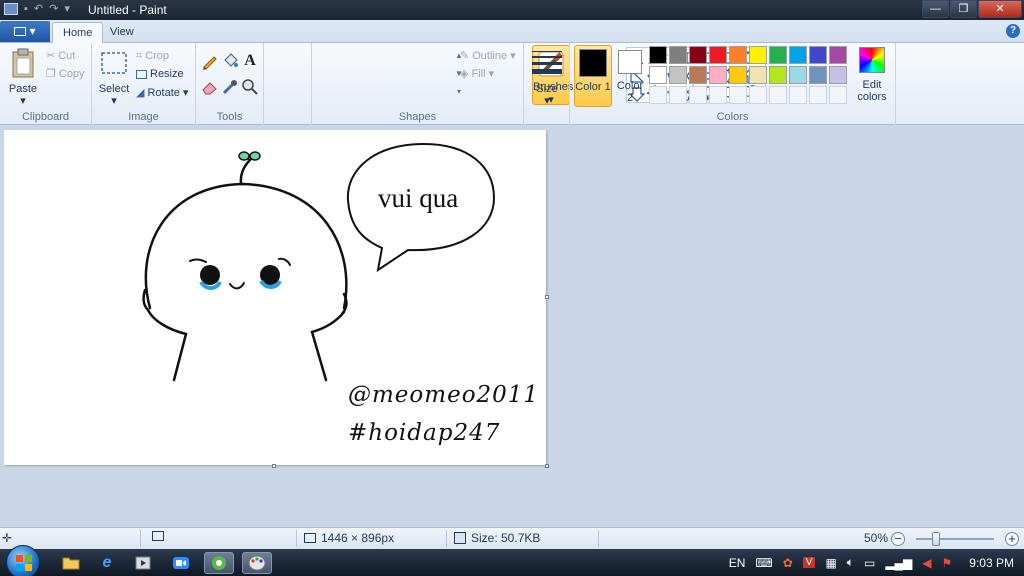 The height and width of the screenshot is (576, 1024). I want to click on fill-icon: ◈, so click(464, 74).